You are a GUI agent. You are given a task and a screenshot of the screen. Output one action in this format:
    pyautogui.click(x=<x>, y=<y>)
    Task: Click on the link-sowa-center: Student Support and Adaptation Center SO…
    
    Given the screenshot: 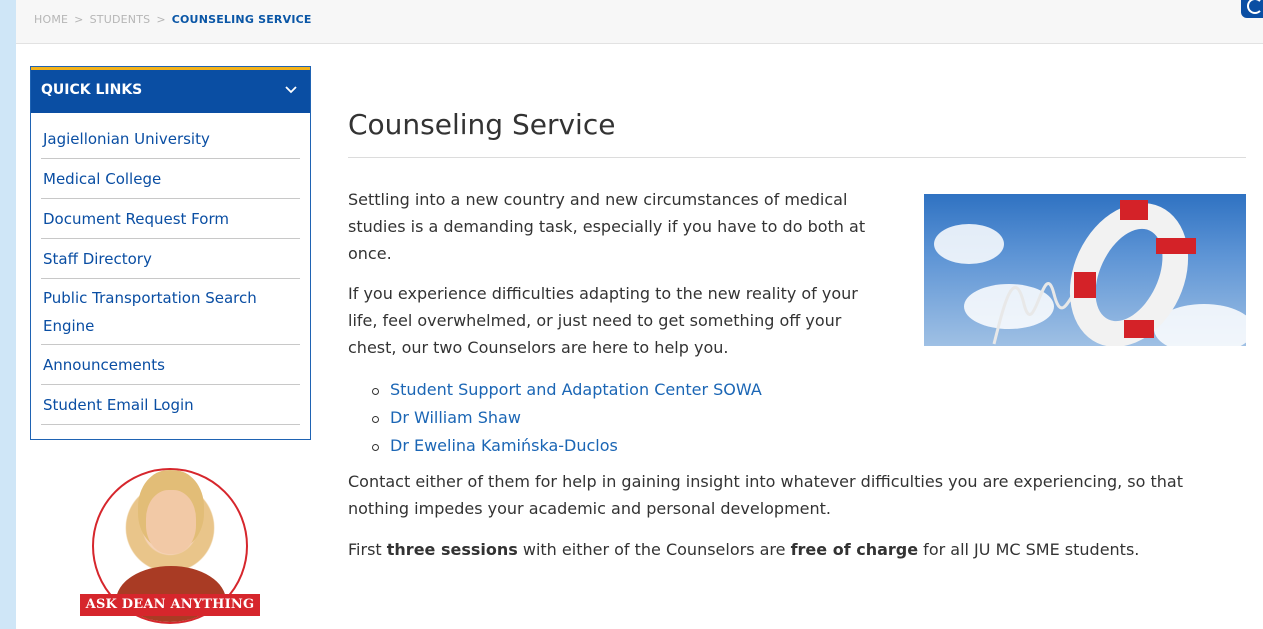 What is the action you would take?
    pyautogui.click(x=566, y=390)
    